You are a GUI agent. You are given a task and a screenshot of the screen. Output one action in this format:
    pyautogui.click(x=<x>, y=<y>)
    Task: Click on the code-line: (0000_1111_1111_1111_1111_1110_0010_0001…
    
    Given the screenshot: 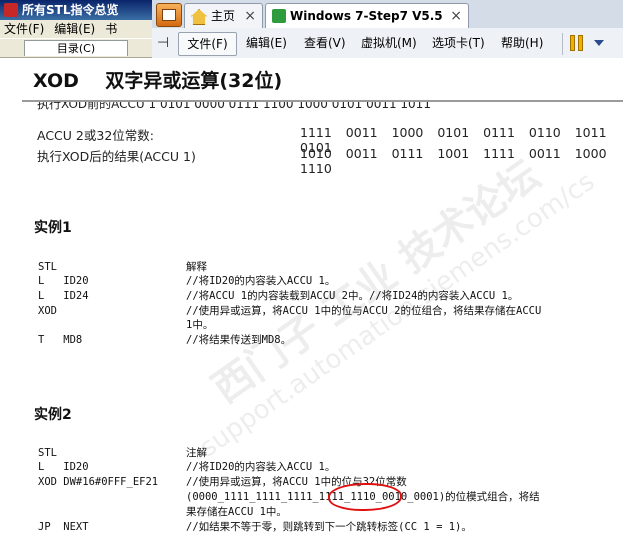 What is the action you would take?
    pyautogui.click(x=363, y=497)
    